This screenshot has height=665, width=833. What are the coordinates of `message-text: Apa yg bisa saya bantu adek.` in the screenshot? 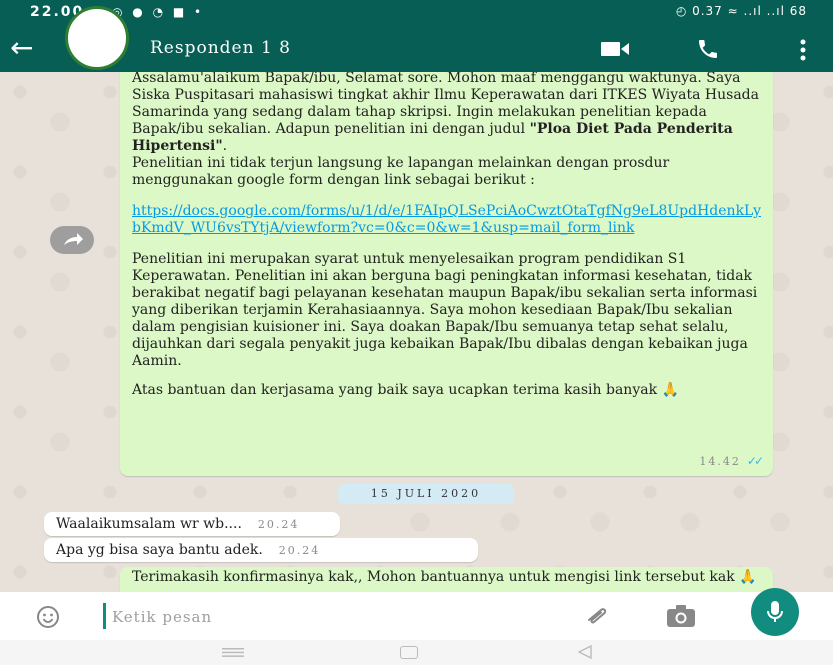 It's located at (159, 550).